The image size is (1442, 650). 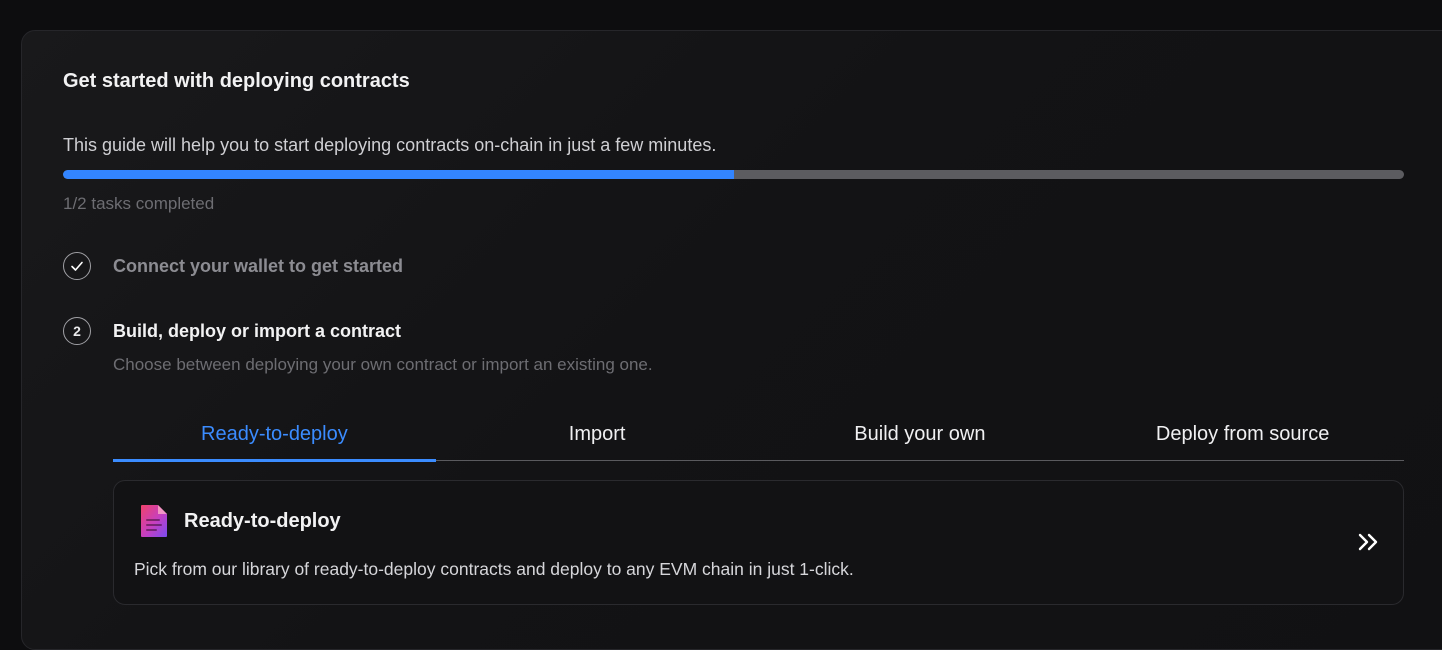 I want to click on tab-deploy-from-source: Deploy from source, so click(x=1242, y=439).